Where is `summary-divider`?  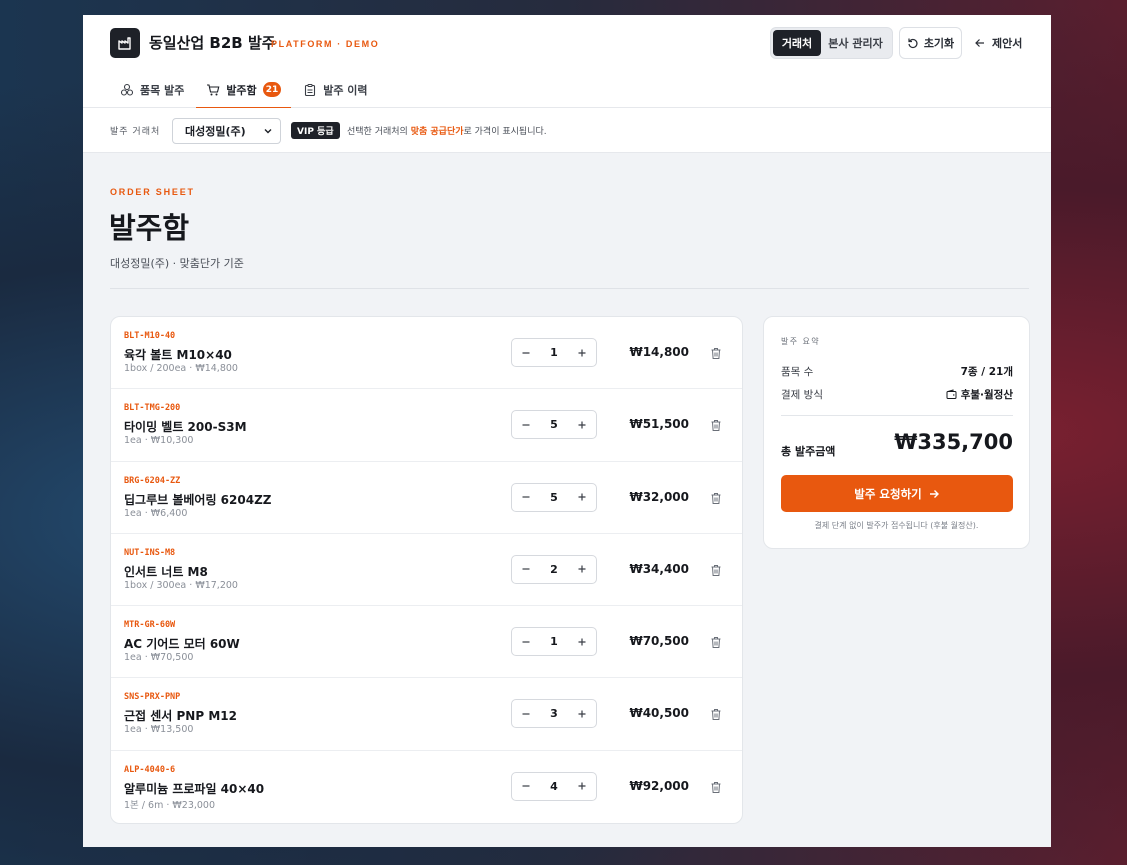
summary-divider is located at coordinates (897, 415).